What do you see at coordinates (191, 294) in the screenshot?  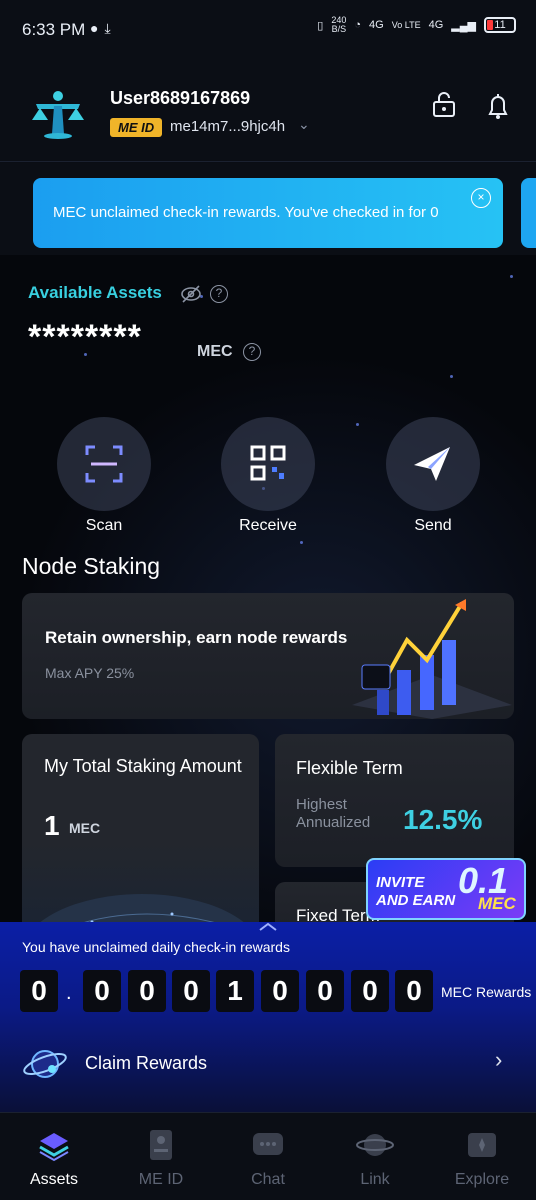 I see `eye-off-icon` at bounding box center [191, 294].